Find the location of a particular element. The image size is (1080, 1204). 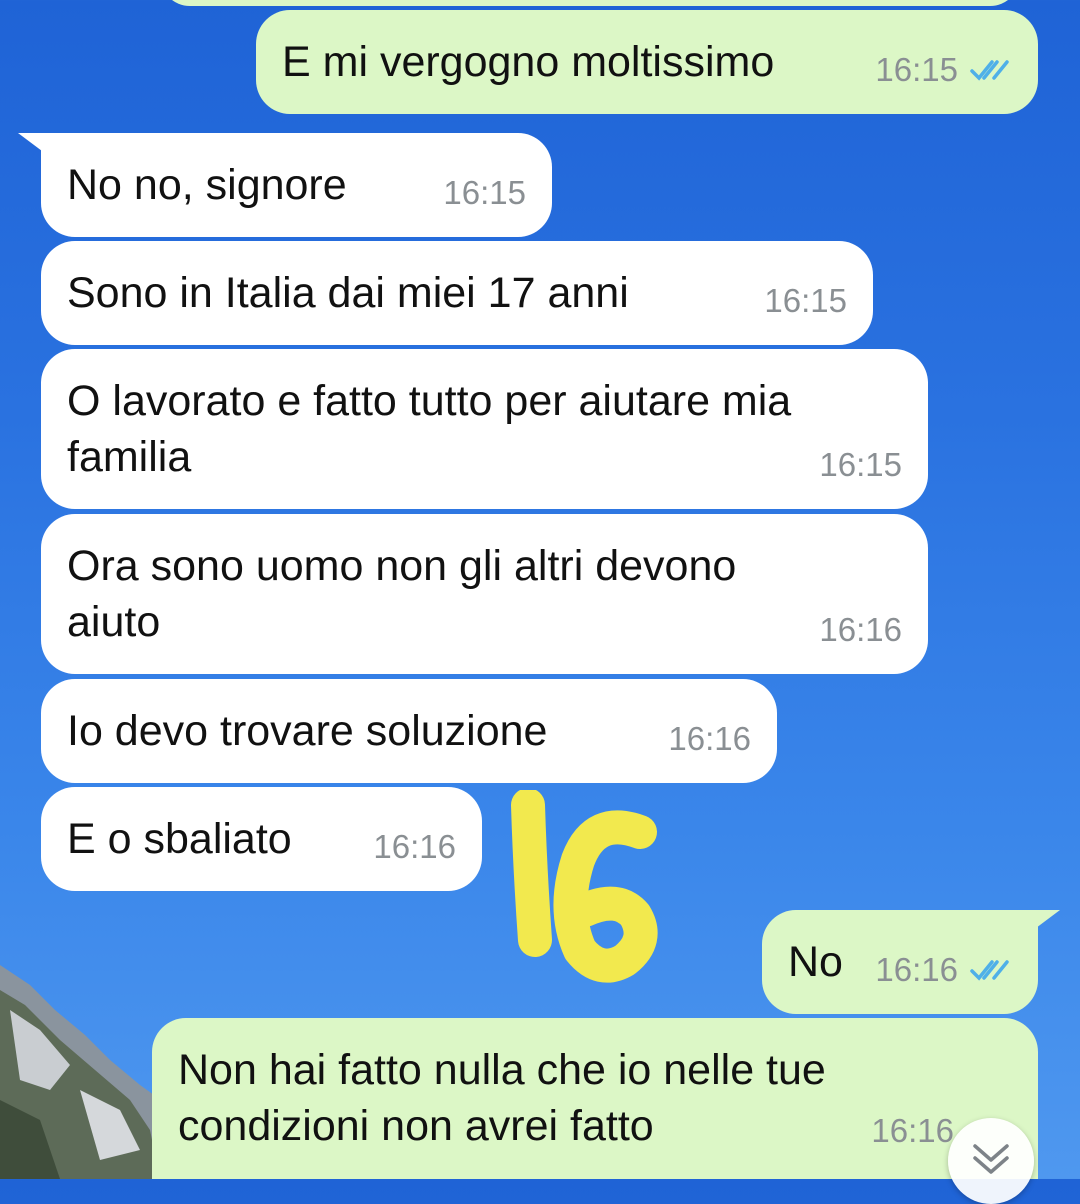

message-bubble-outgoing: No 16:16 is located at coordinates (900, 962).